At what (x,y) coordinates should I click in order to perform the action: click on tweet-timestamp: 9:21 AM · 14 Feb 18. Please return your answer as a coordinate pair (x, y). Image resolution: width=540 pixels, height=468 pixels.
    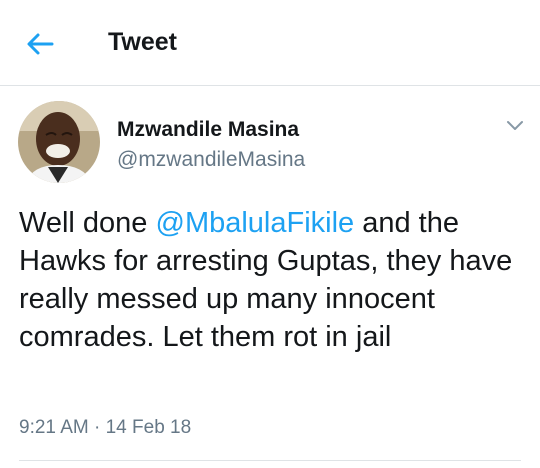
    Looking at the image, I should click on (105, 428).